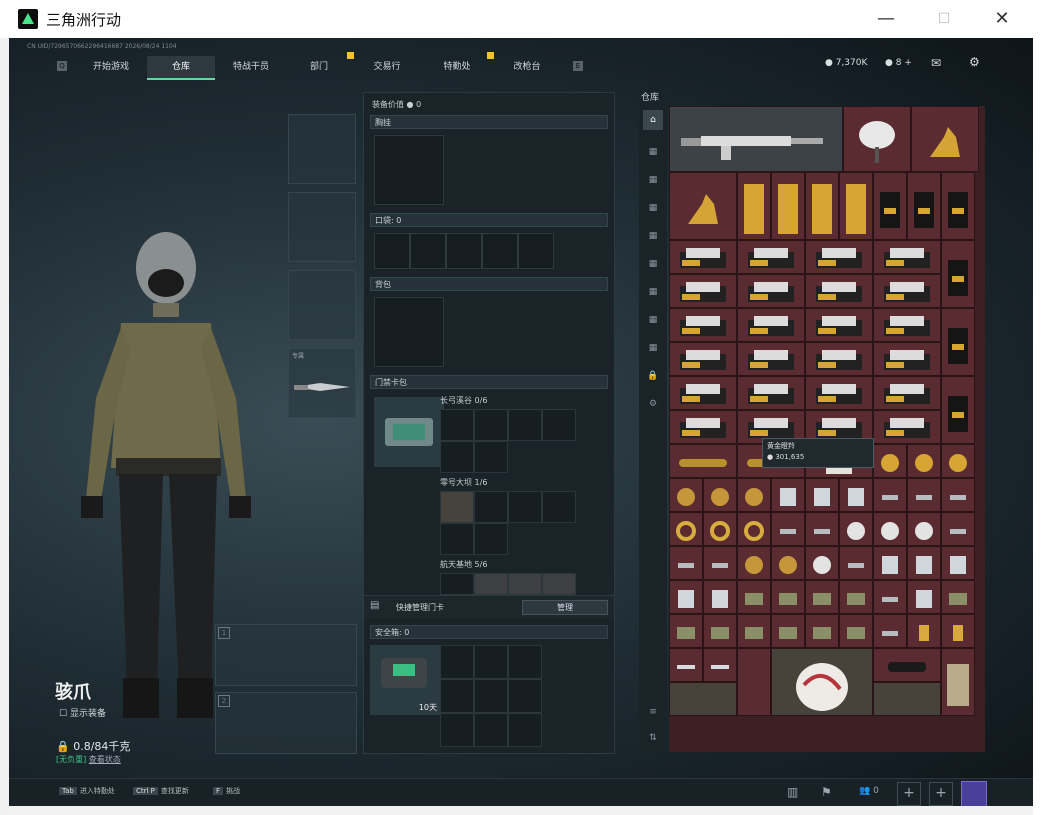 This screenshot has height=815, width=1042. What do you see at coordinates (756, 139) in the screenshot?
I see `item-rifle` at bounding box center [756, 139].